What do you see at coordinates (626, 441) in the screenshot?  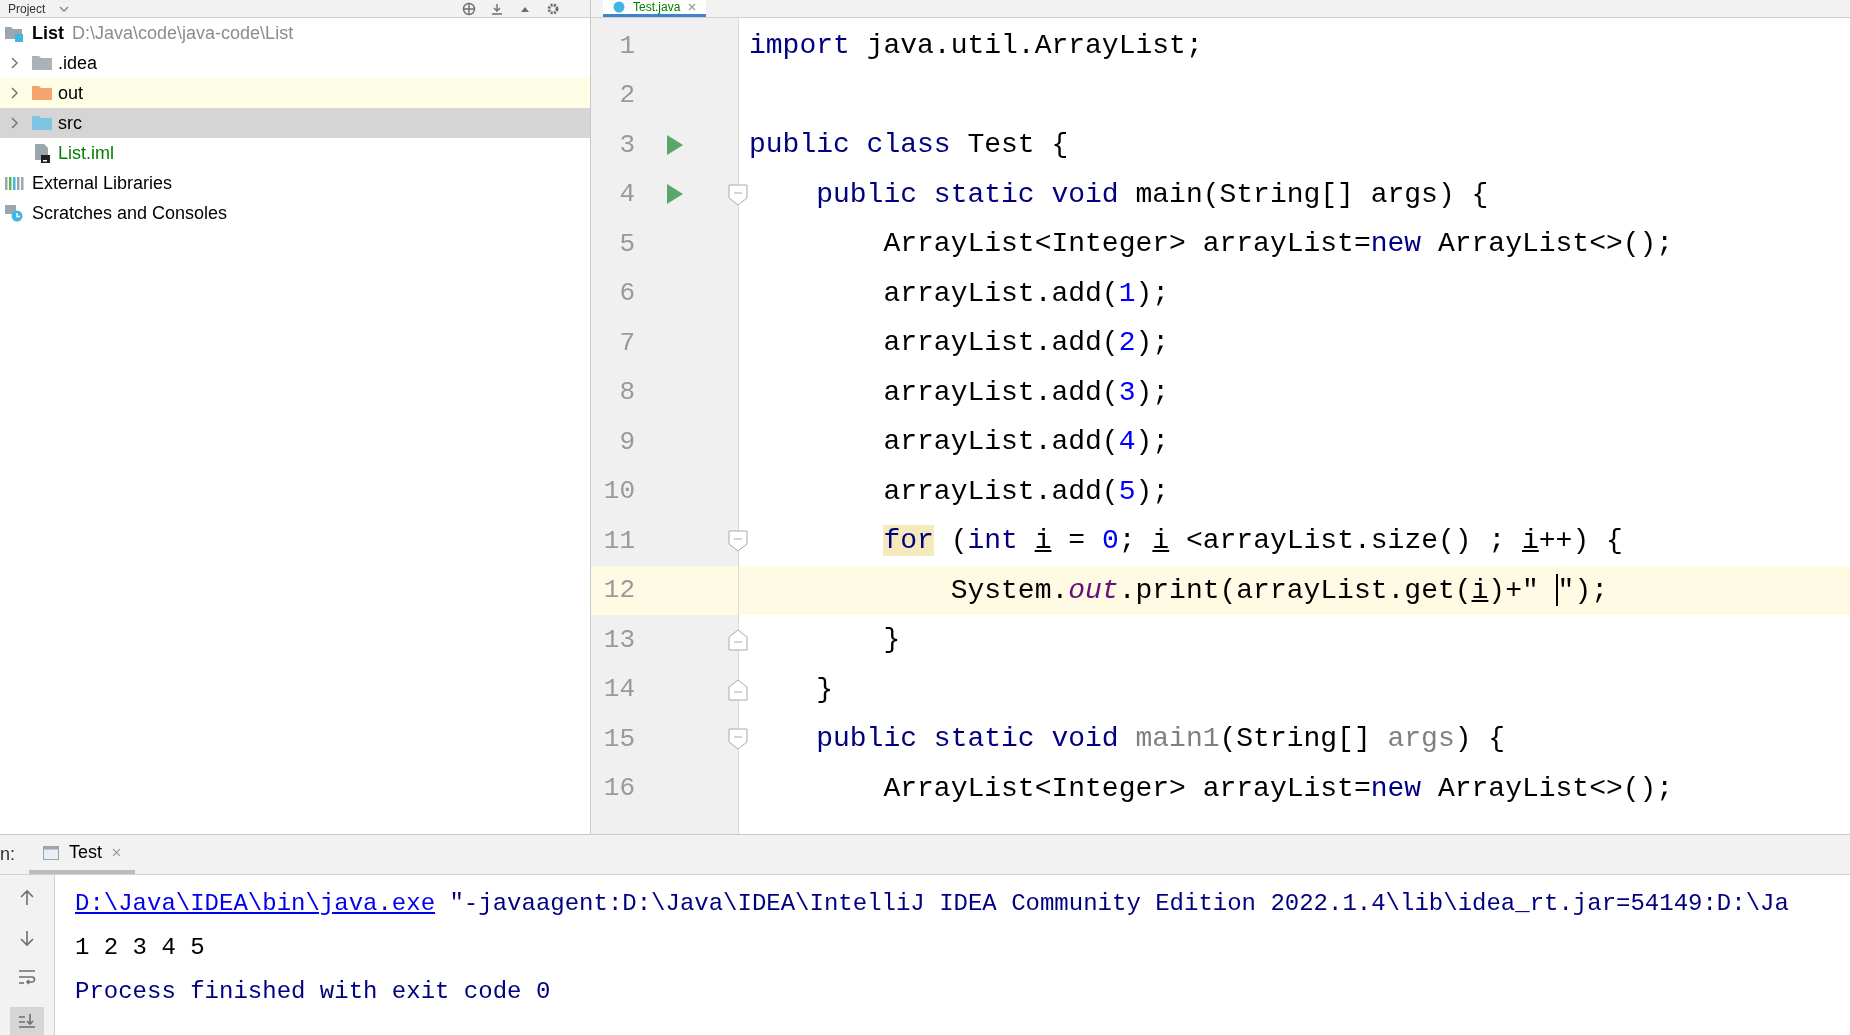 I see `line-number: 9` at bounding box center [626, 441].